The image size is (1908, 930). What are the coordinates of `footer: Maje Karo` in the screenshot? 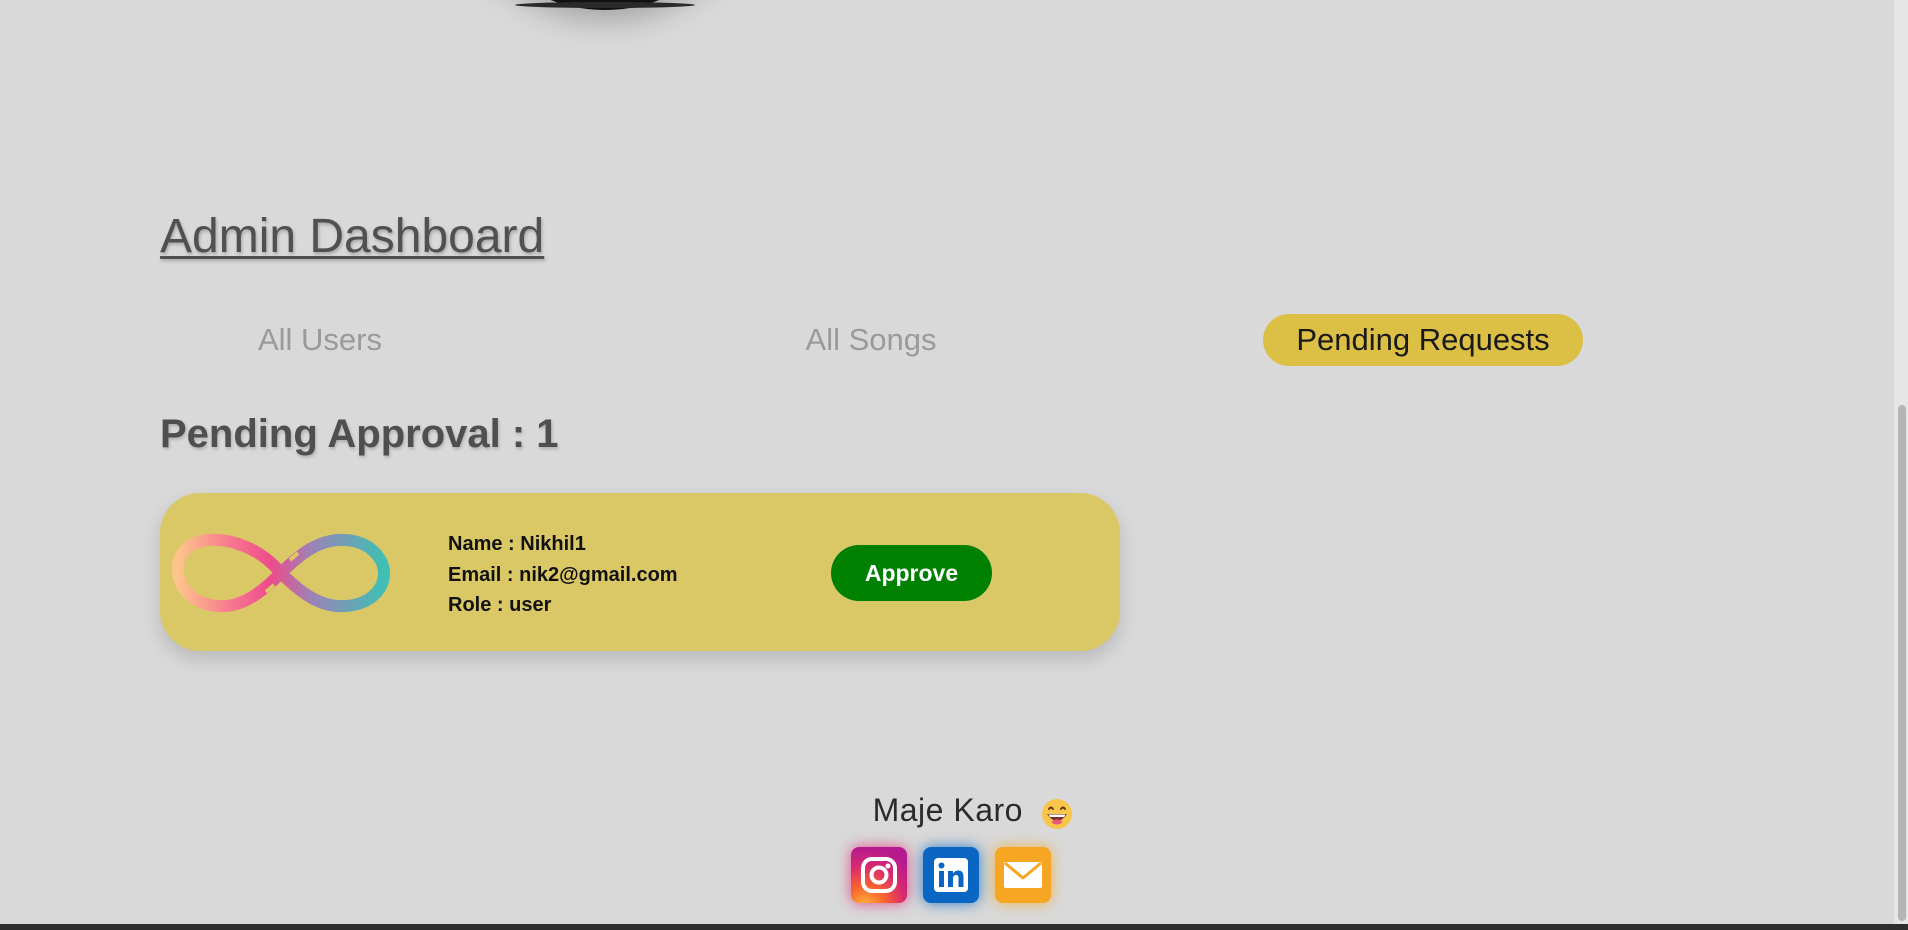 It's located at (954, 811).